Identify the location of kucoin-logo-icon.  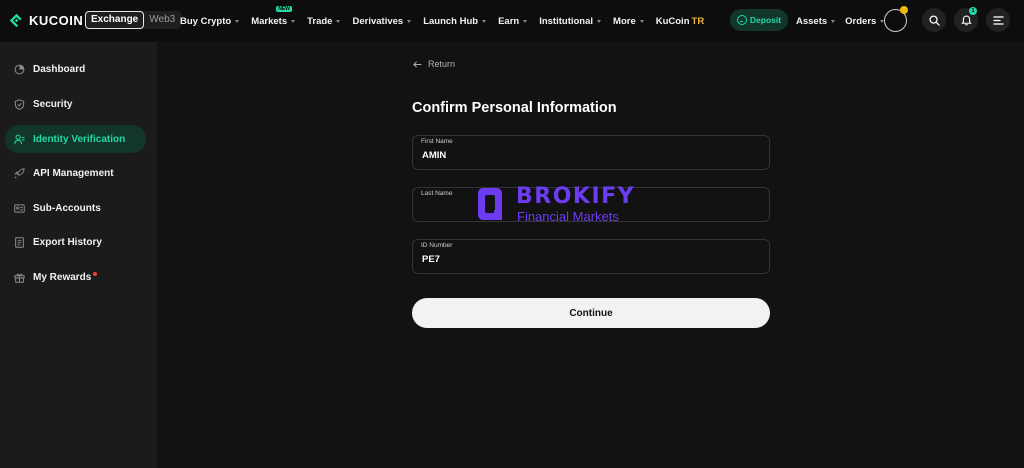
(15, 20).